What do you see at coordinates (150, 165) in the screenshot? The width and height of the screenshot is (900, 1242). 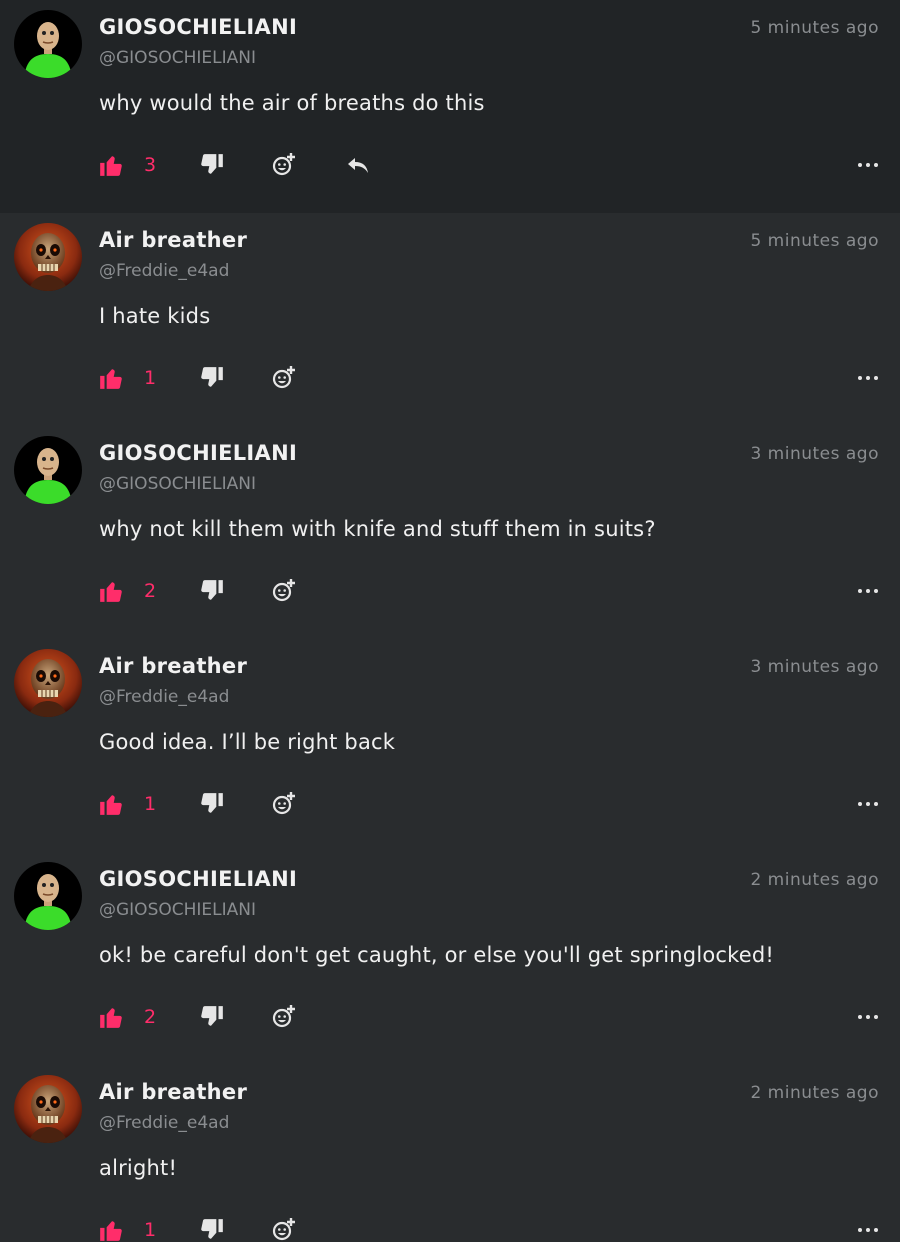 I see `like-count: 3` at bounding box center [150, 165].